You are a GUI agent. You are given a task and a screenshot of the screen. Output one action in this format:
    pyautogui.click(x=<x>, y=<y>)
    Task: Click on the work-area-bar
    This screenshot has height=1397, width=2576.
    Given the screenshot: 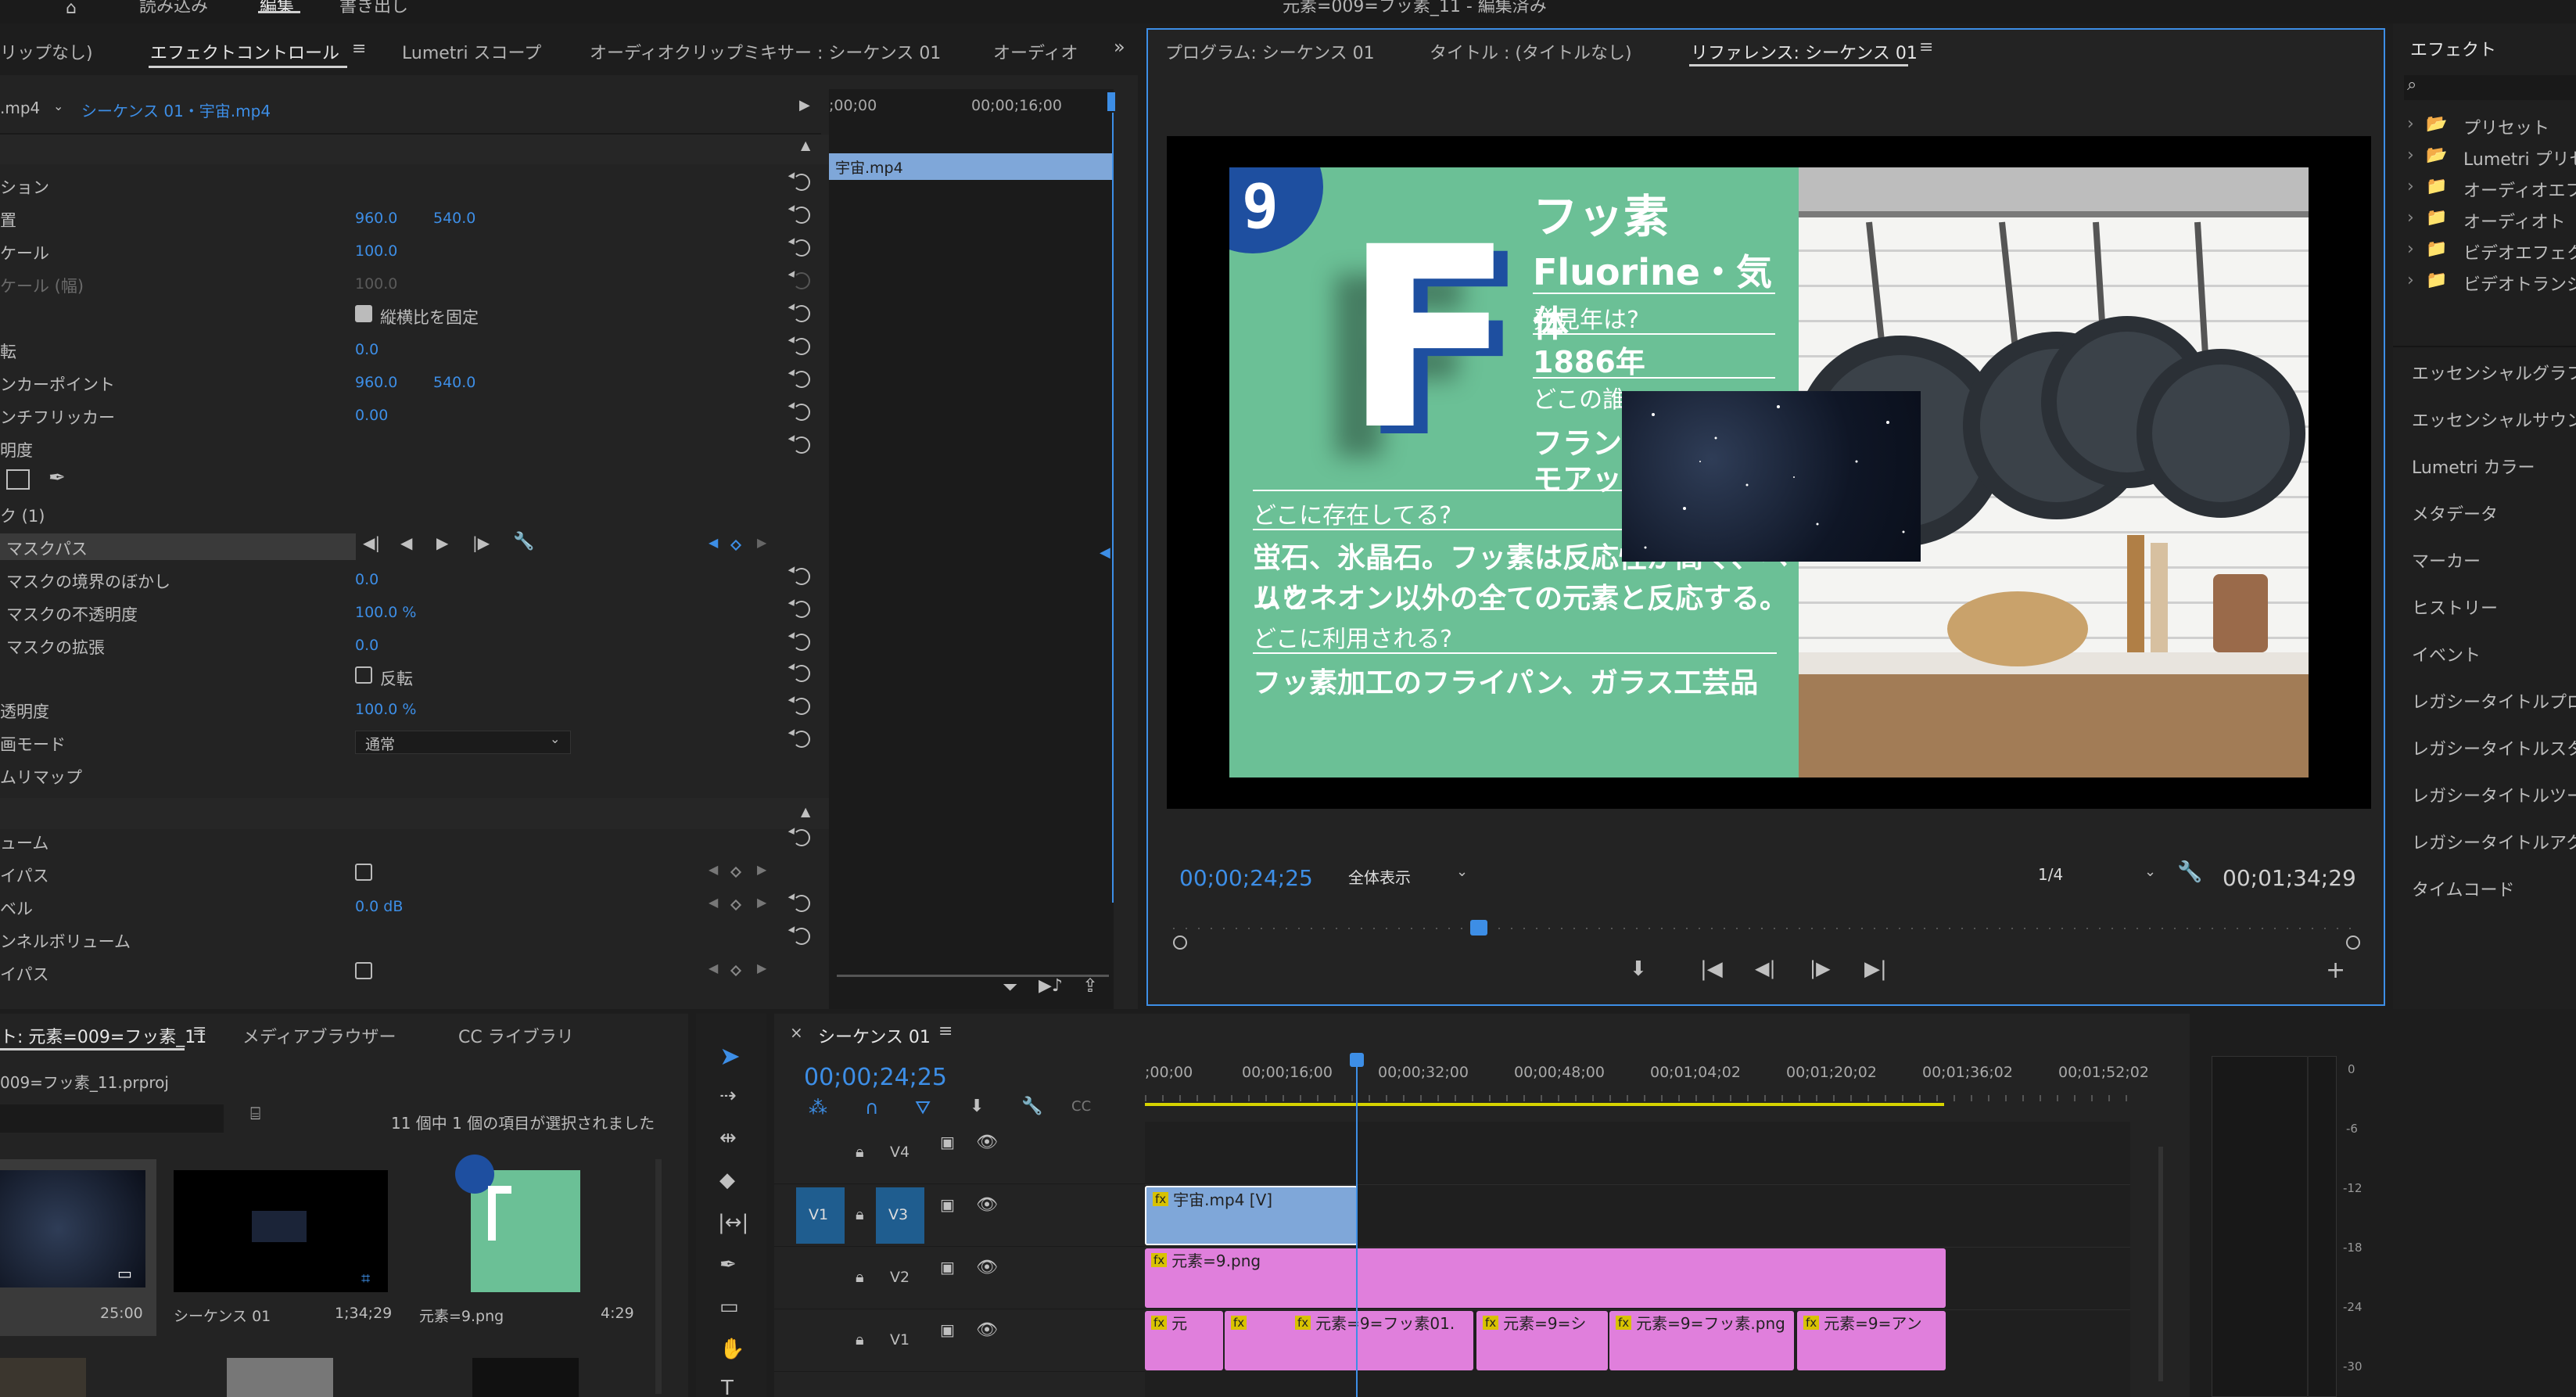 What is the action you would take?
    pyautogui.click(x=1545, y=1104)
    